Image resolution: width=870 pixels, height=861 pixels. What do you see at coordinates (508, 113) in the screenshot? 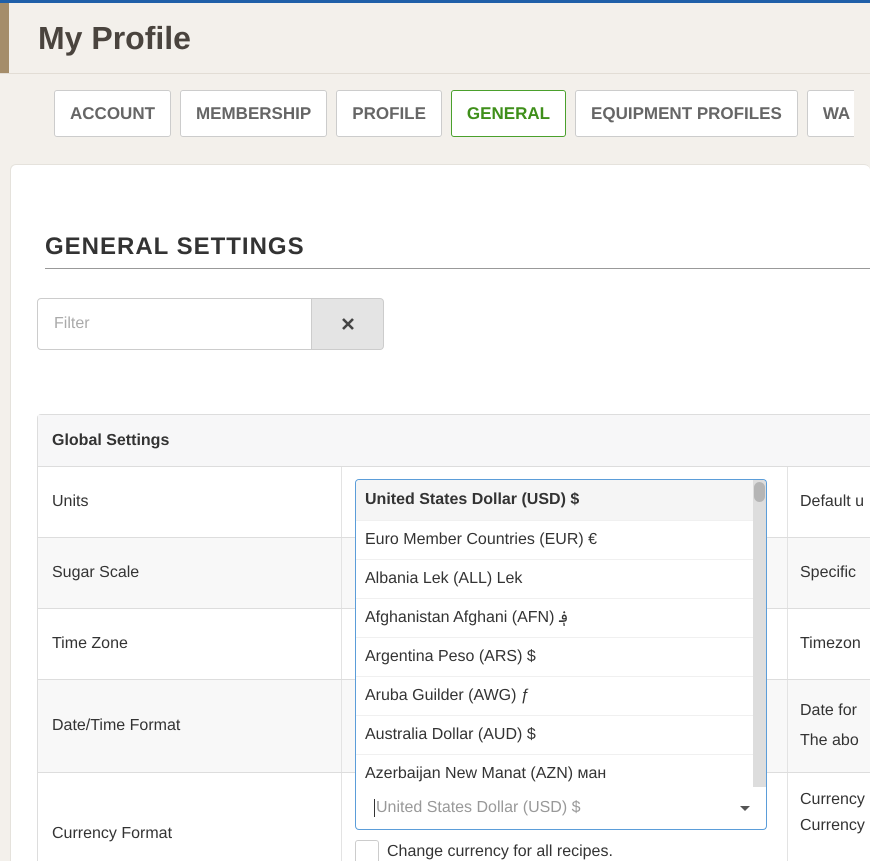
I see `tab: GENERAL` at bounding box center [508, 113].